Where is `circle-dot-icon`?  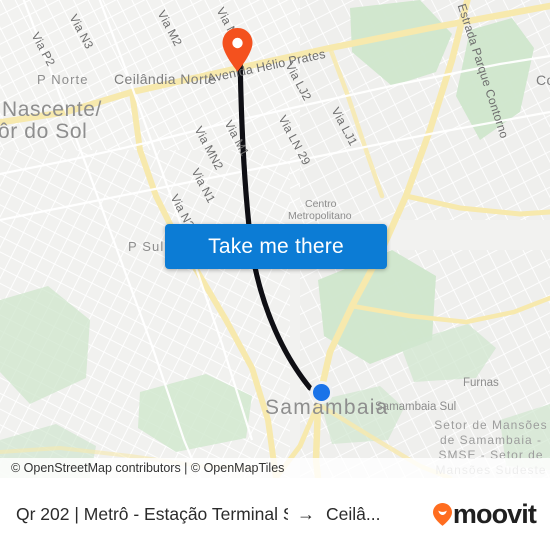 circle-dot-icon is located at coordinates (321, 392).